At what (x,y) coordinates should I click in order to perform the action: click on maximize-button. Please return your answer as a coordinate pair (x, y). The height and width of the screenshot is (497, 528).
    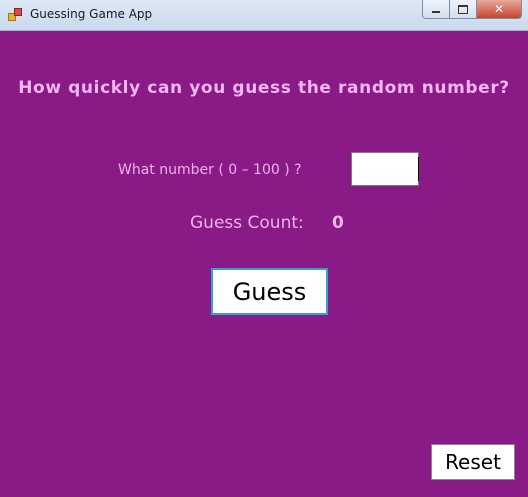
    Looking at the image, I should click on (463, 9).